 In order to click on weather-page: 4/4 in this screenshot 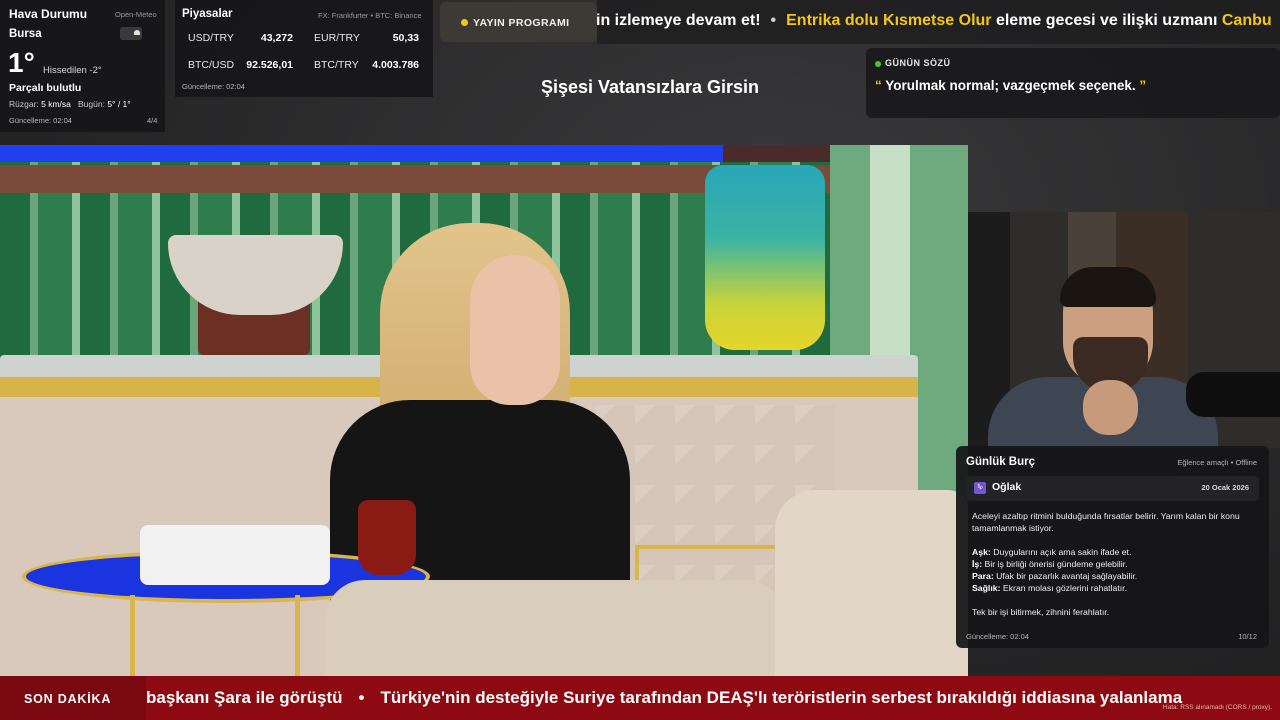, I will do `click(152, 120)`.